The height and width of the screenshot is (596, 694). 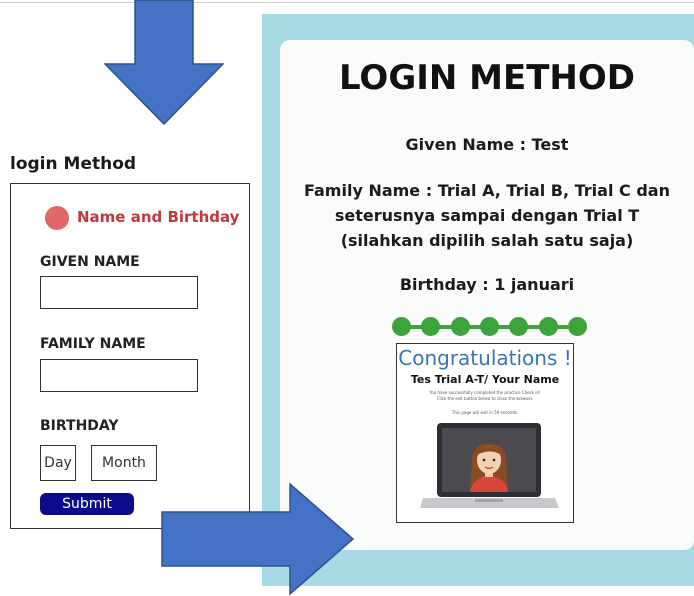 What do you see at coordinates (485, 412) in the screenshot?
I see `countdown-text: This page will exit in 59 seconds.` at bounding box center [485, 412].